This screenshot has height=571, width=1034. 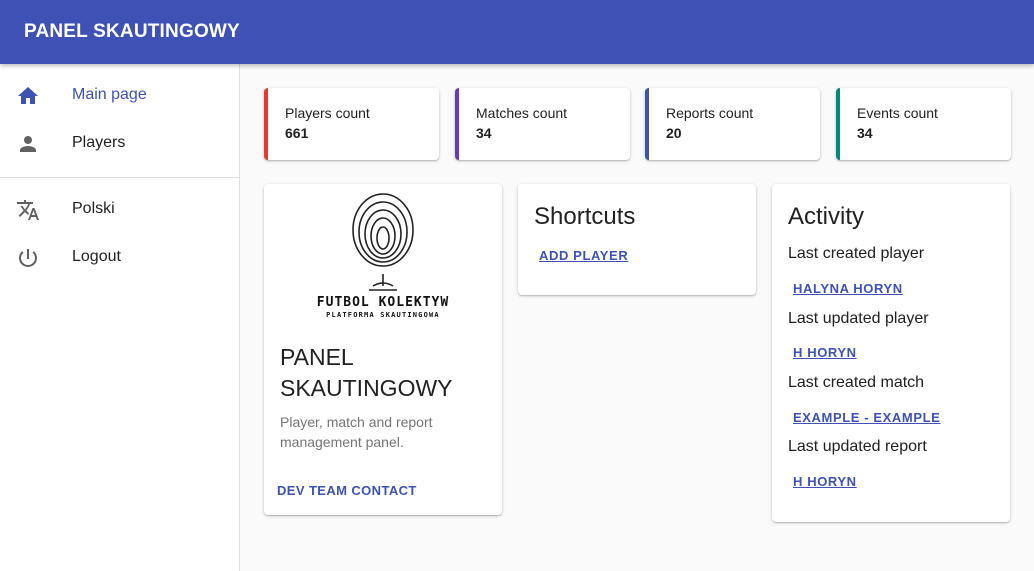 I want to click on sidebar-item-main-page: Main page, so click(x=119, y=96).